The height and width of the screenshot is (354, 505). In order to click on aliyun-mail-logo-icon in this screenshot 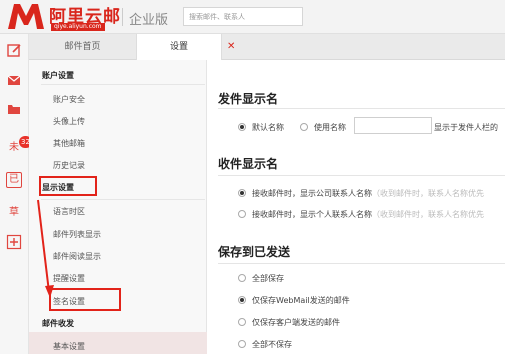, I will do `click(26, 16)`.